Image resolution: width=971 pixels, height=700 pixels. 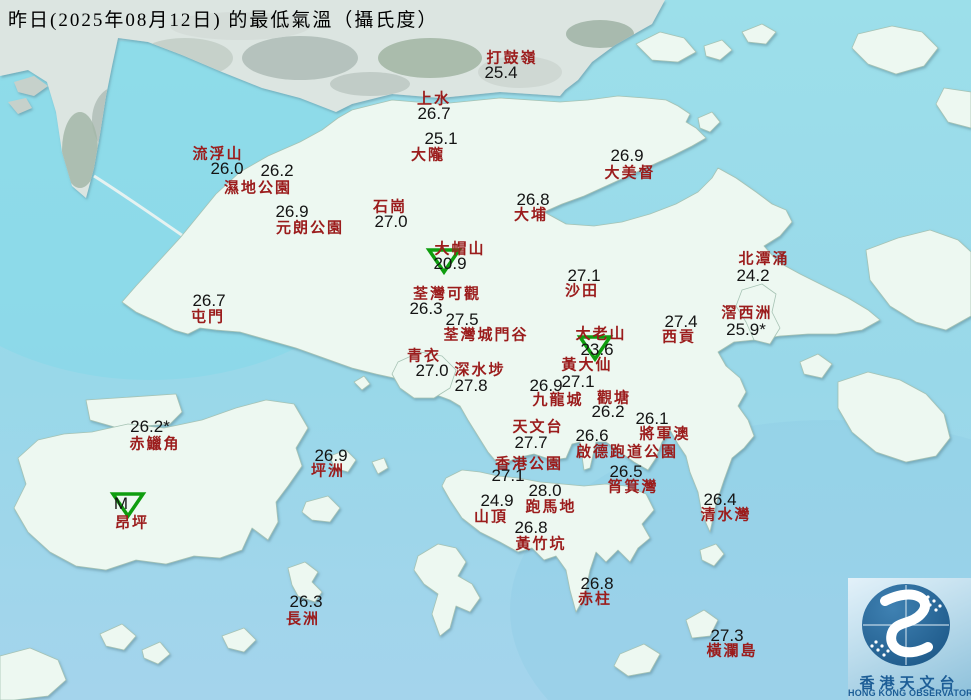 I want to click on station-label: 昂坪, so click(x=132, y=523).